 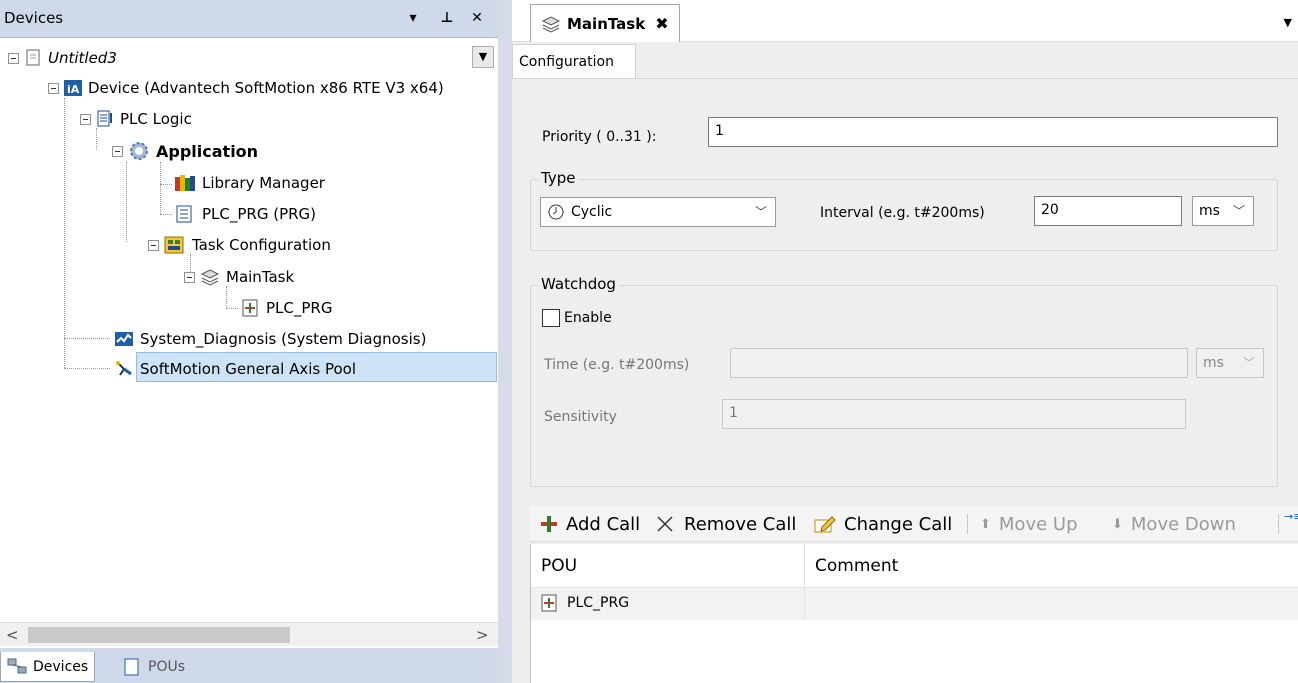 I want to click on tree-item-label: Untitled3, so click(x=82, y=58).